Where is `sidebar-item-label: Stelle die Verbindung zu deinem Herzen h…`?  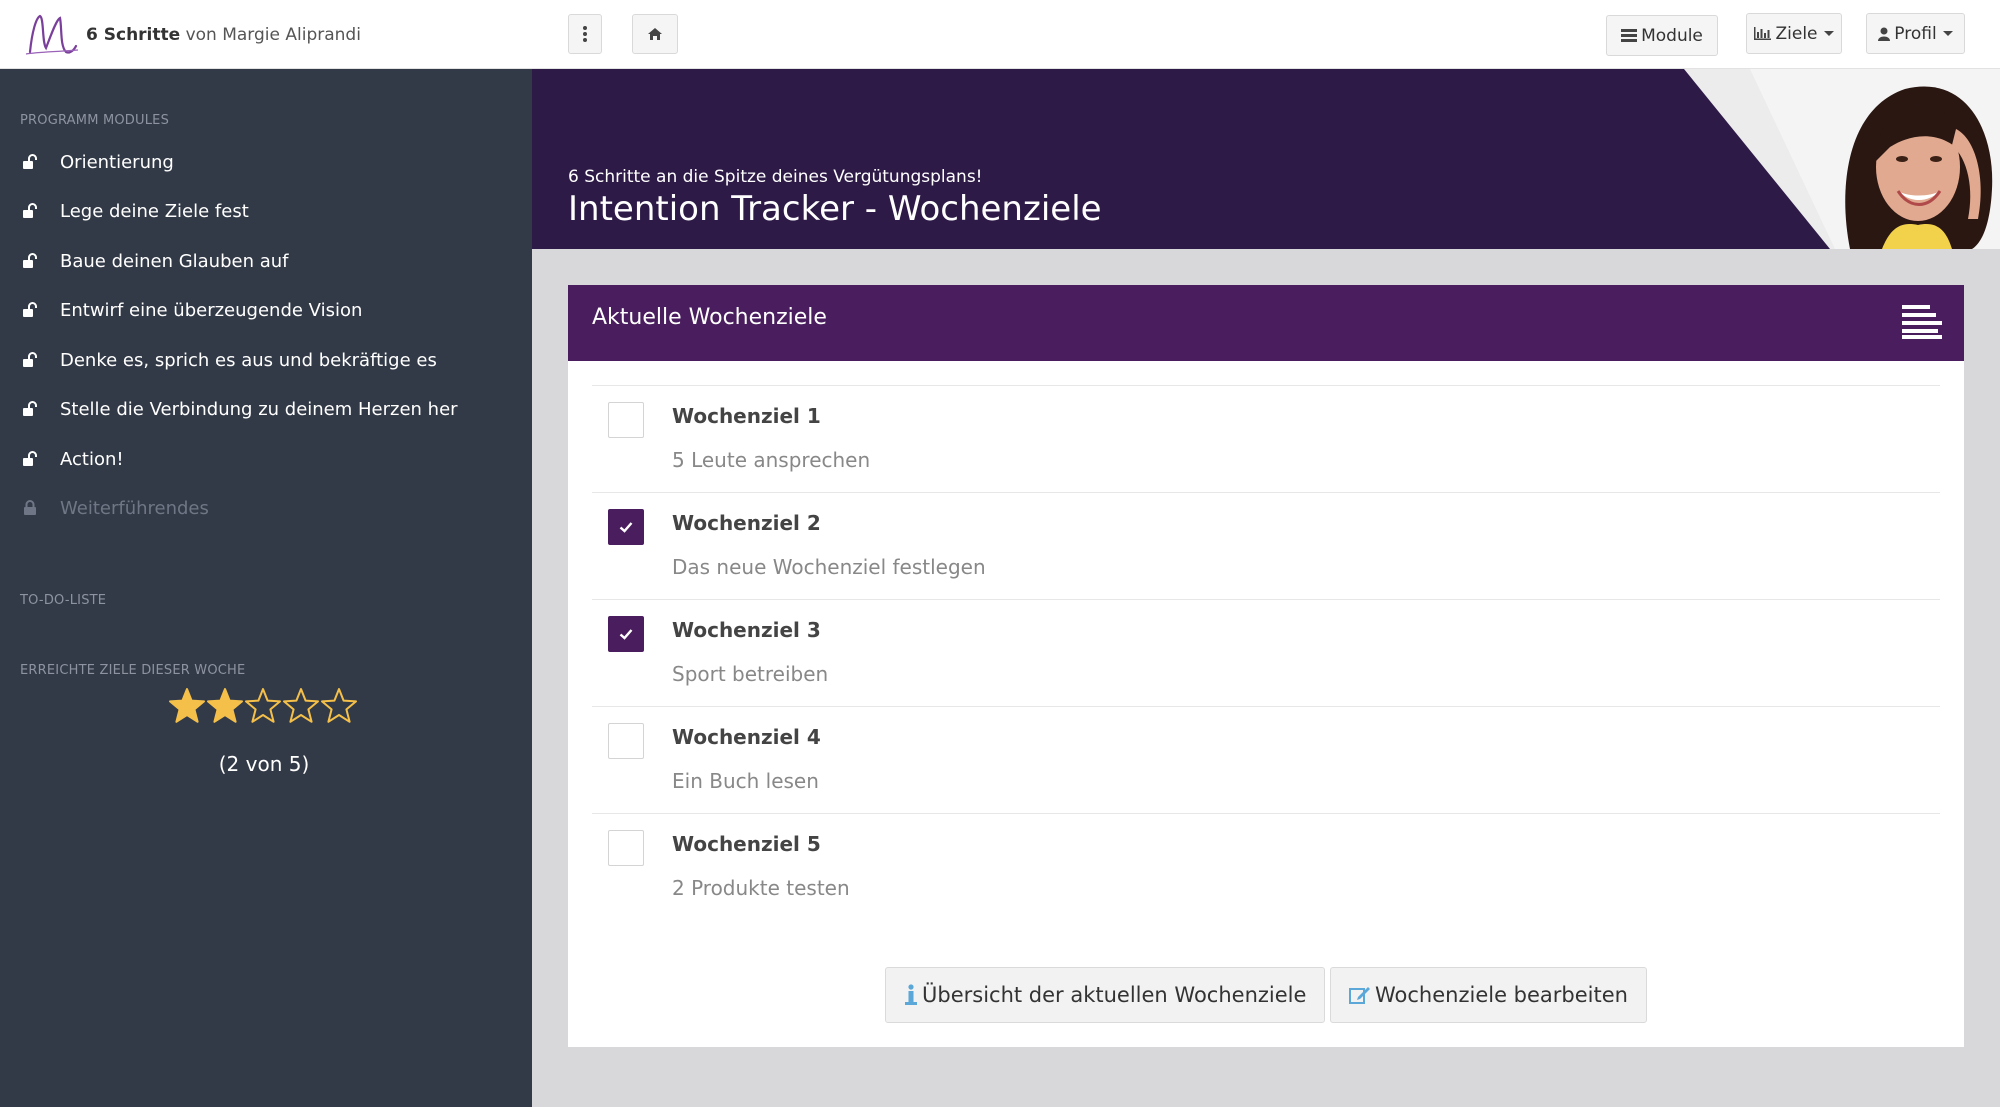 sidebar-item-label: Stelle die Verbindung zu deinem Herzen h… is located at coordinates (259, 409).